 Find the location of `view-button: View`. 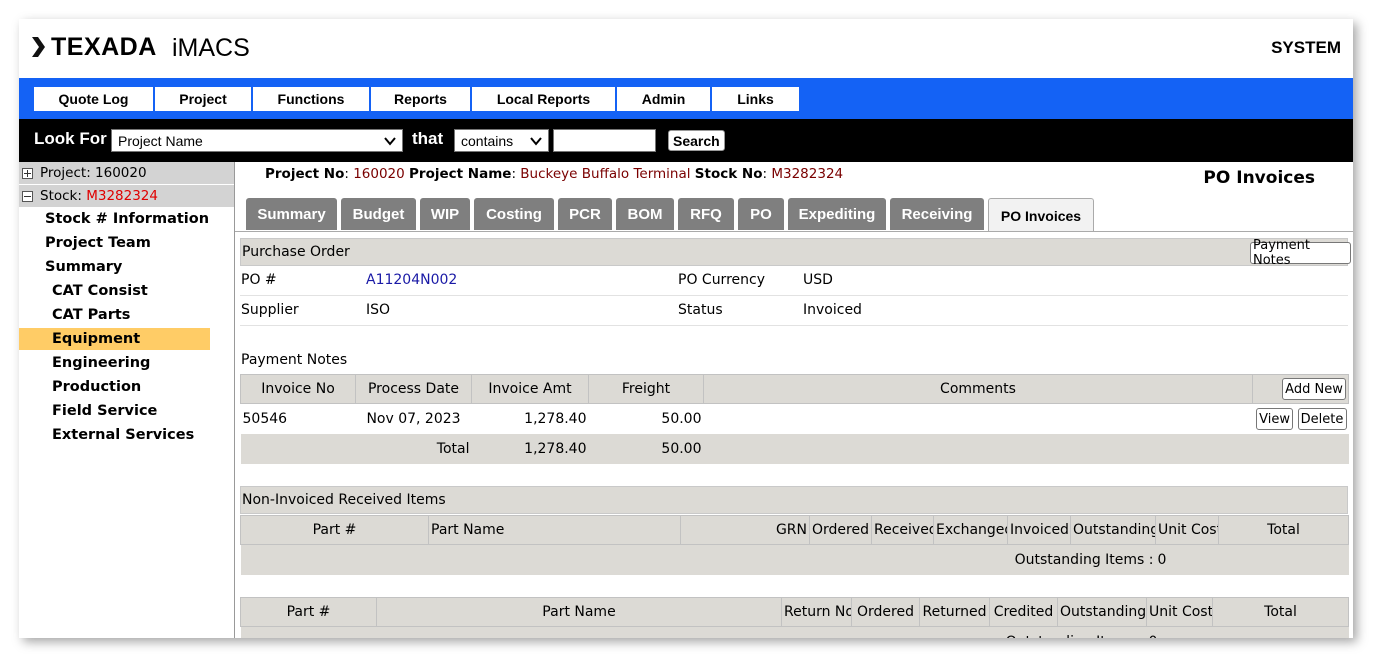

view-button: View is located at coordinates (1275, 419).